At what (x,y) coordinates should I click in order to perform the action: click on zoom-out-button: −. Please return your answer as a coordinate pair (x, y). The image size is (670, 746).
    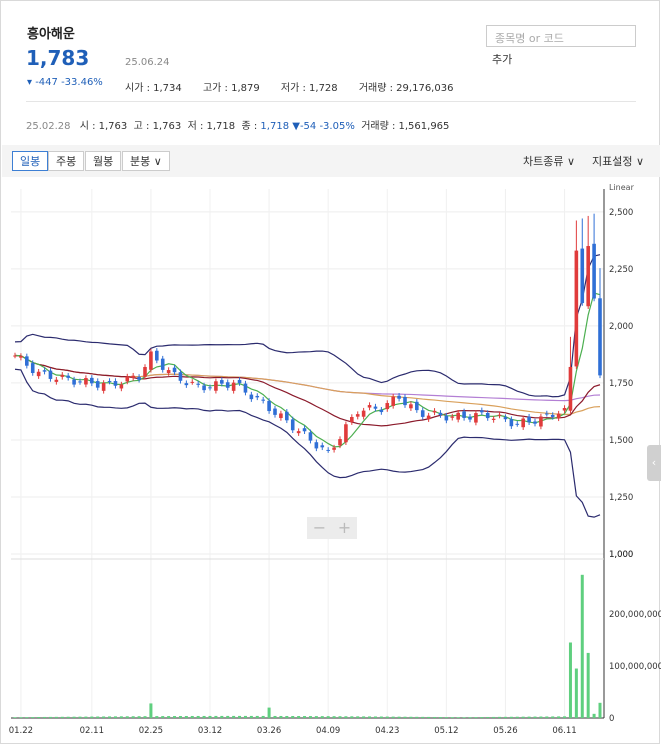
    Looking at the image, I should click on (319, 528).